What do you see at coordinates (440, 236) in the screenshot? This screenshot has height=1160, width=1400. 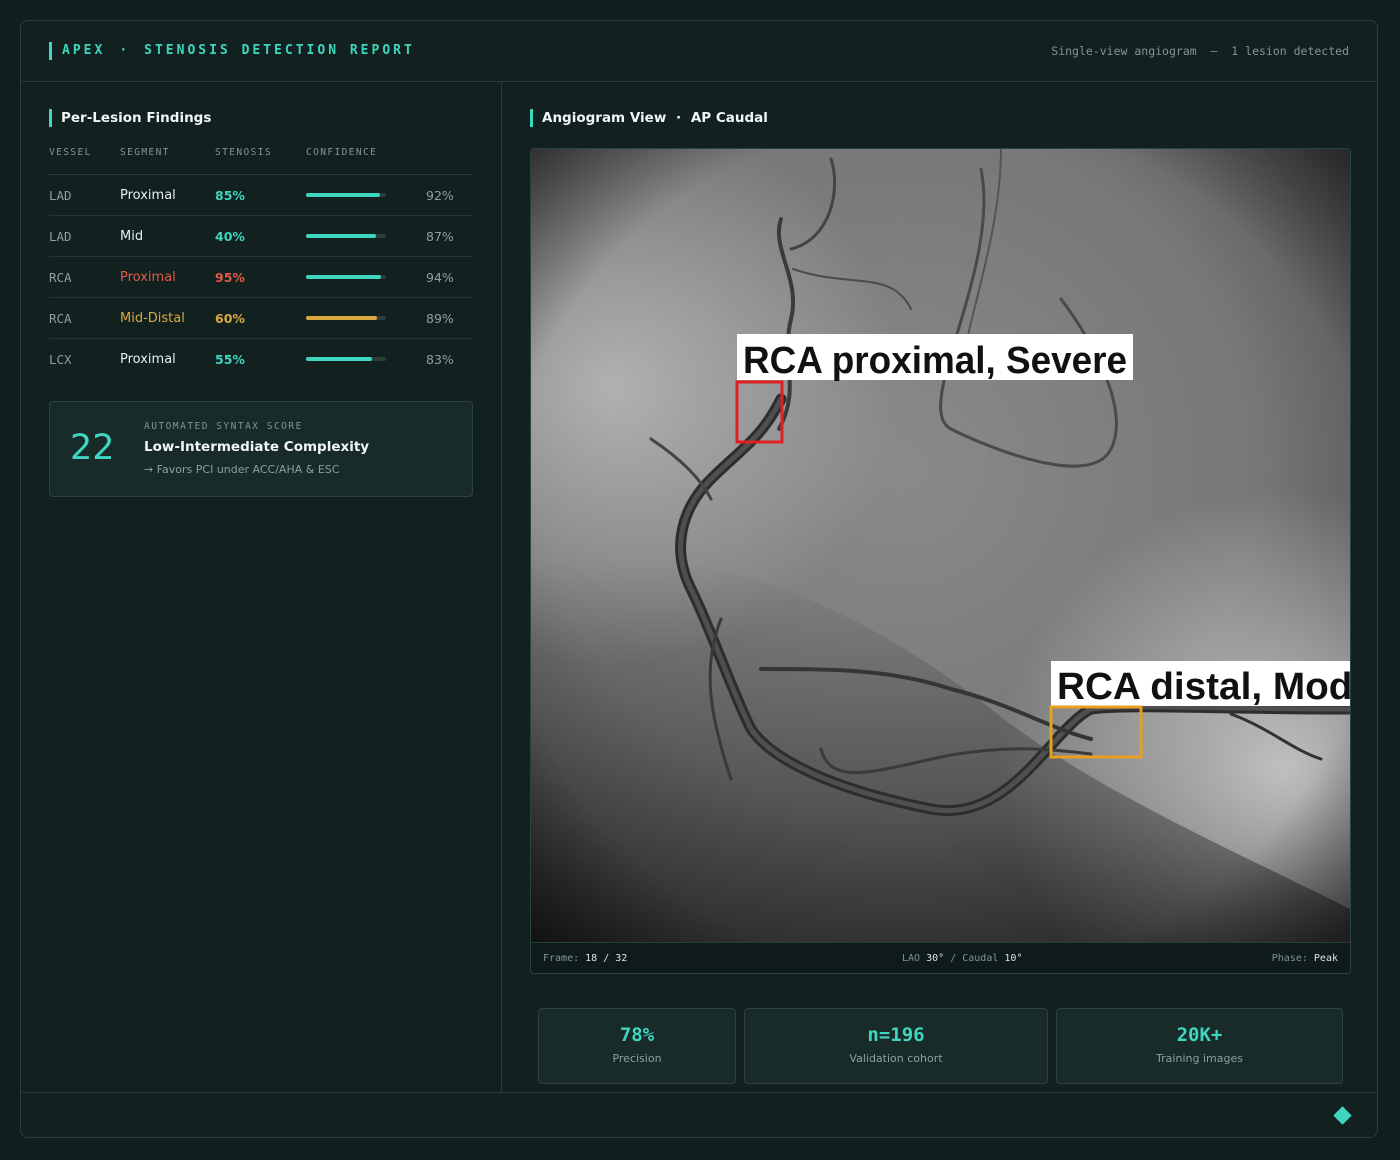 I see `confidence-value: 87%` at bounding box center [440, 236].